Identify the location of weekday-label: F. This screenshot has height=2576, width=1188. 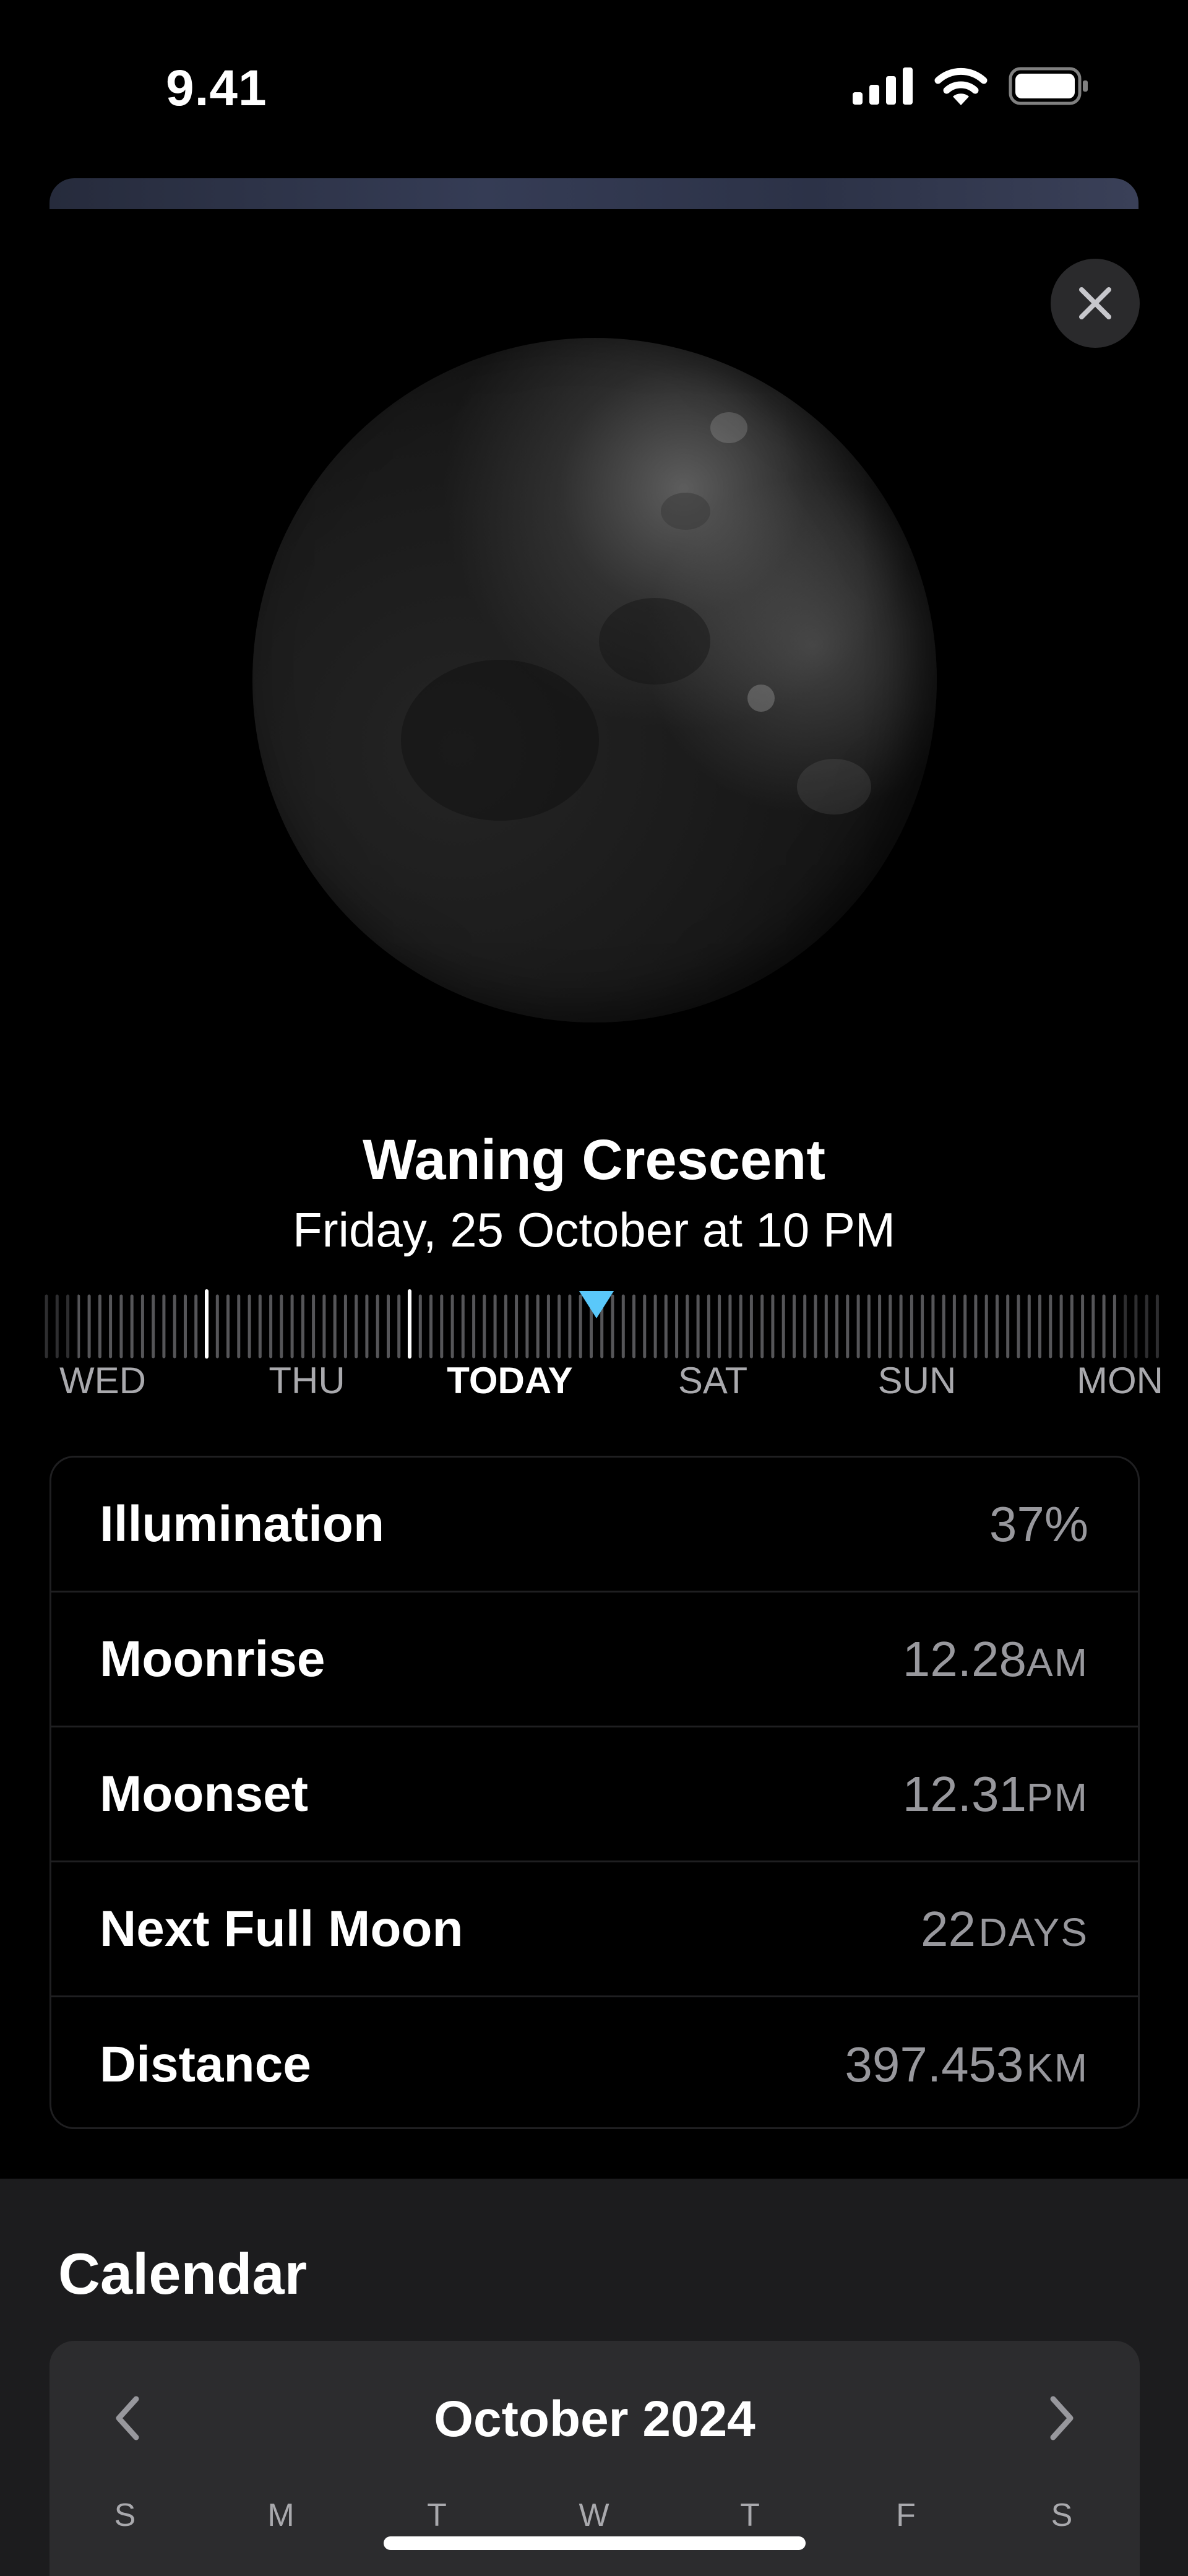
(906, 2515).